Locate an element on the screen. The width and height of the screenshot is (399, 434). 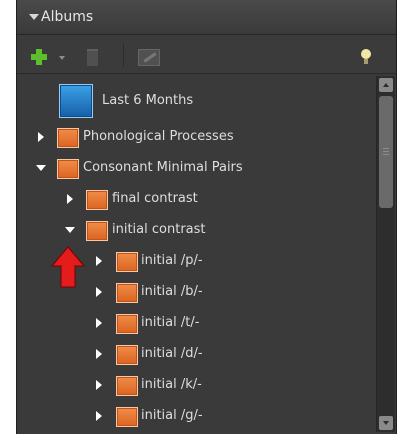
albums-title: Albums is located at coordinates (67, 17).